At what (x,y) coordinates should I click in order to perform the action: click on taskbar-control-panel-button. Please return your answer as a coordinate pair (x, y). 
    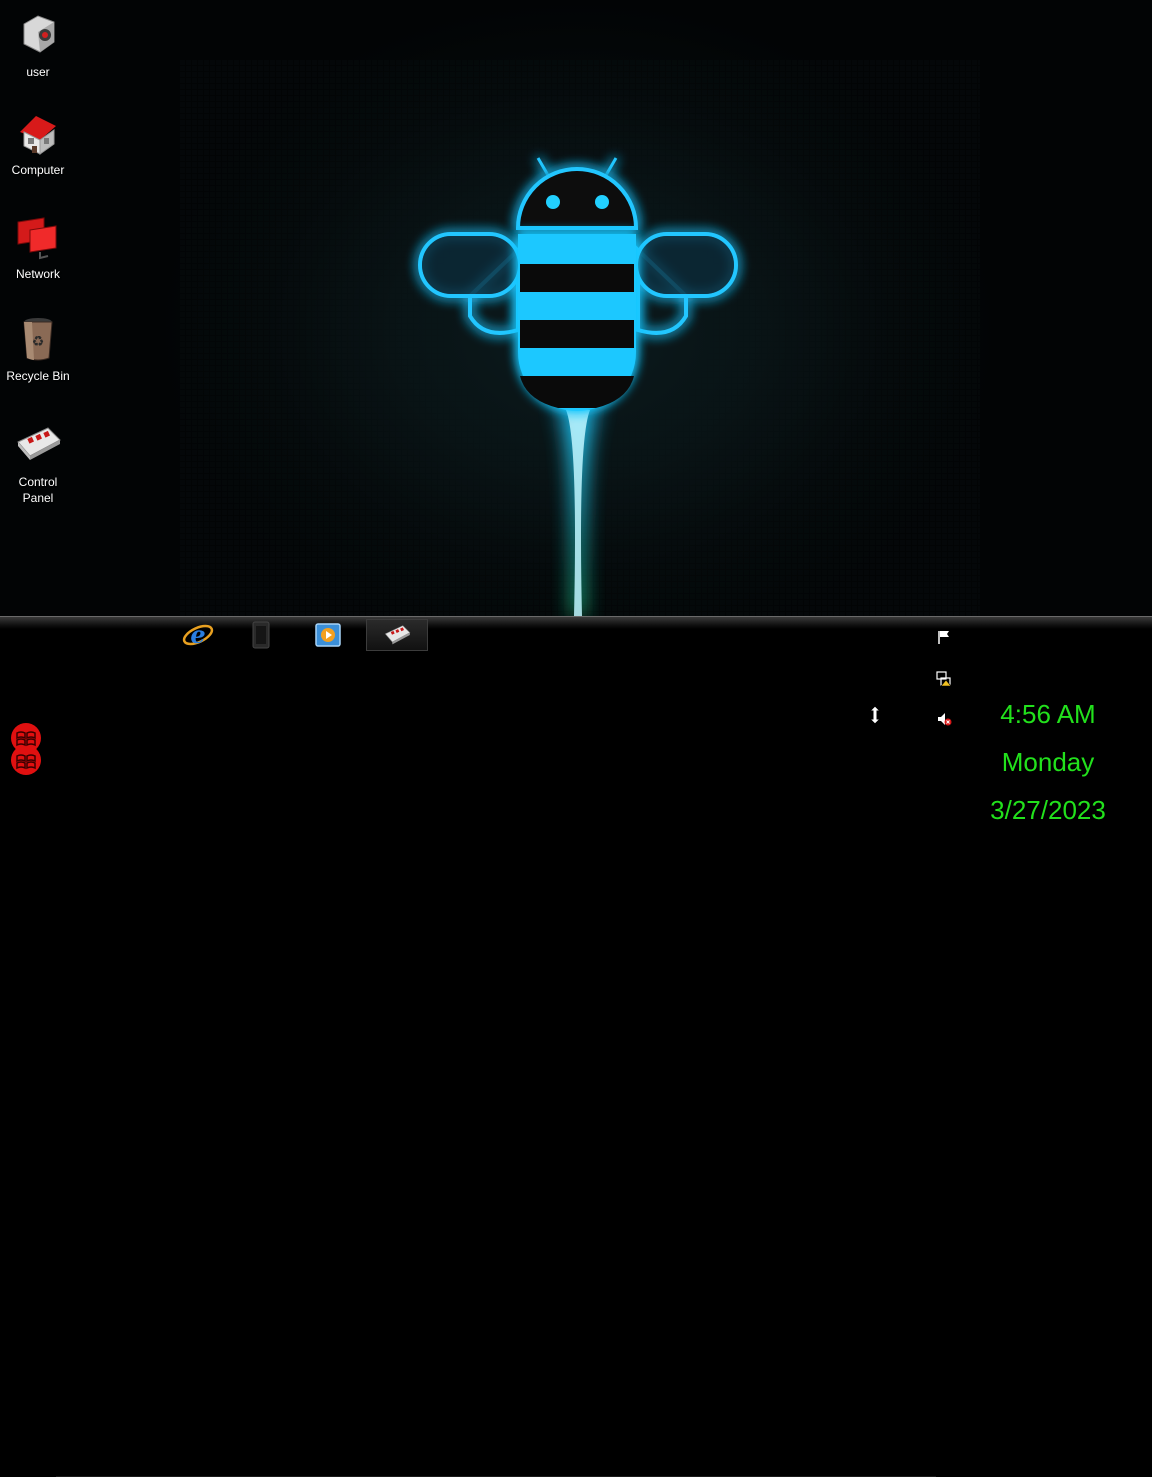
    Looking at the image, I should click on (397, 635).